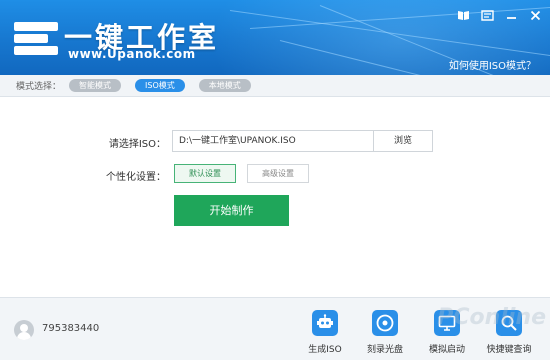  What do you see at coordinates (24, 330) in the screenshot?
I see `qq-user-icon` at bounding box center [24, 330].